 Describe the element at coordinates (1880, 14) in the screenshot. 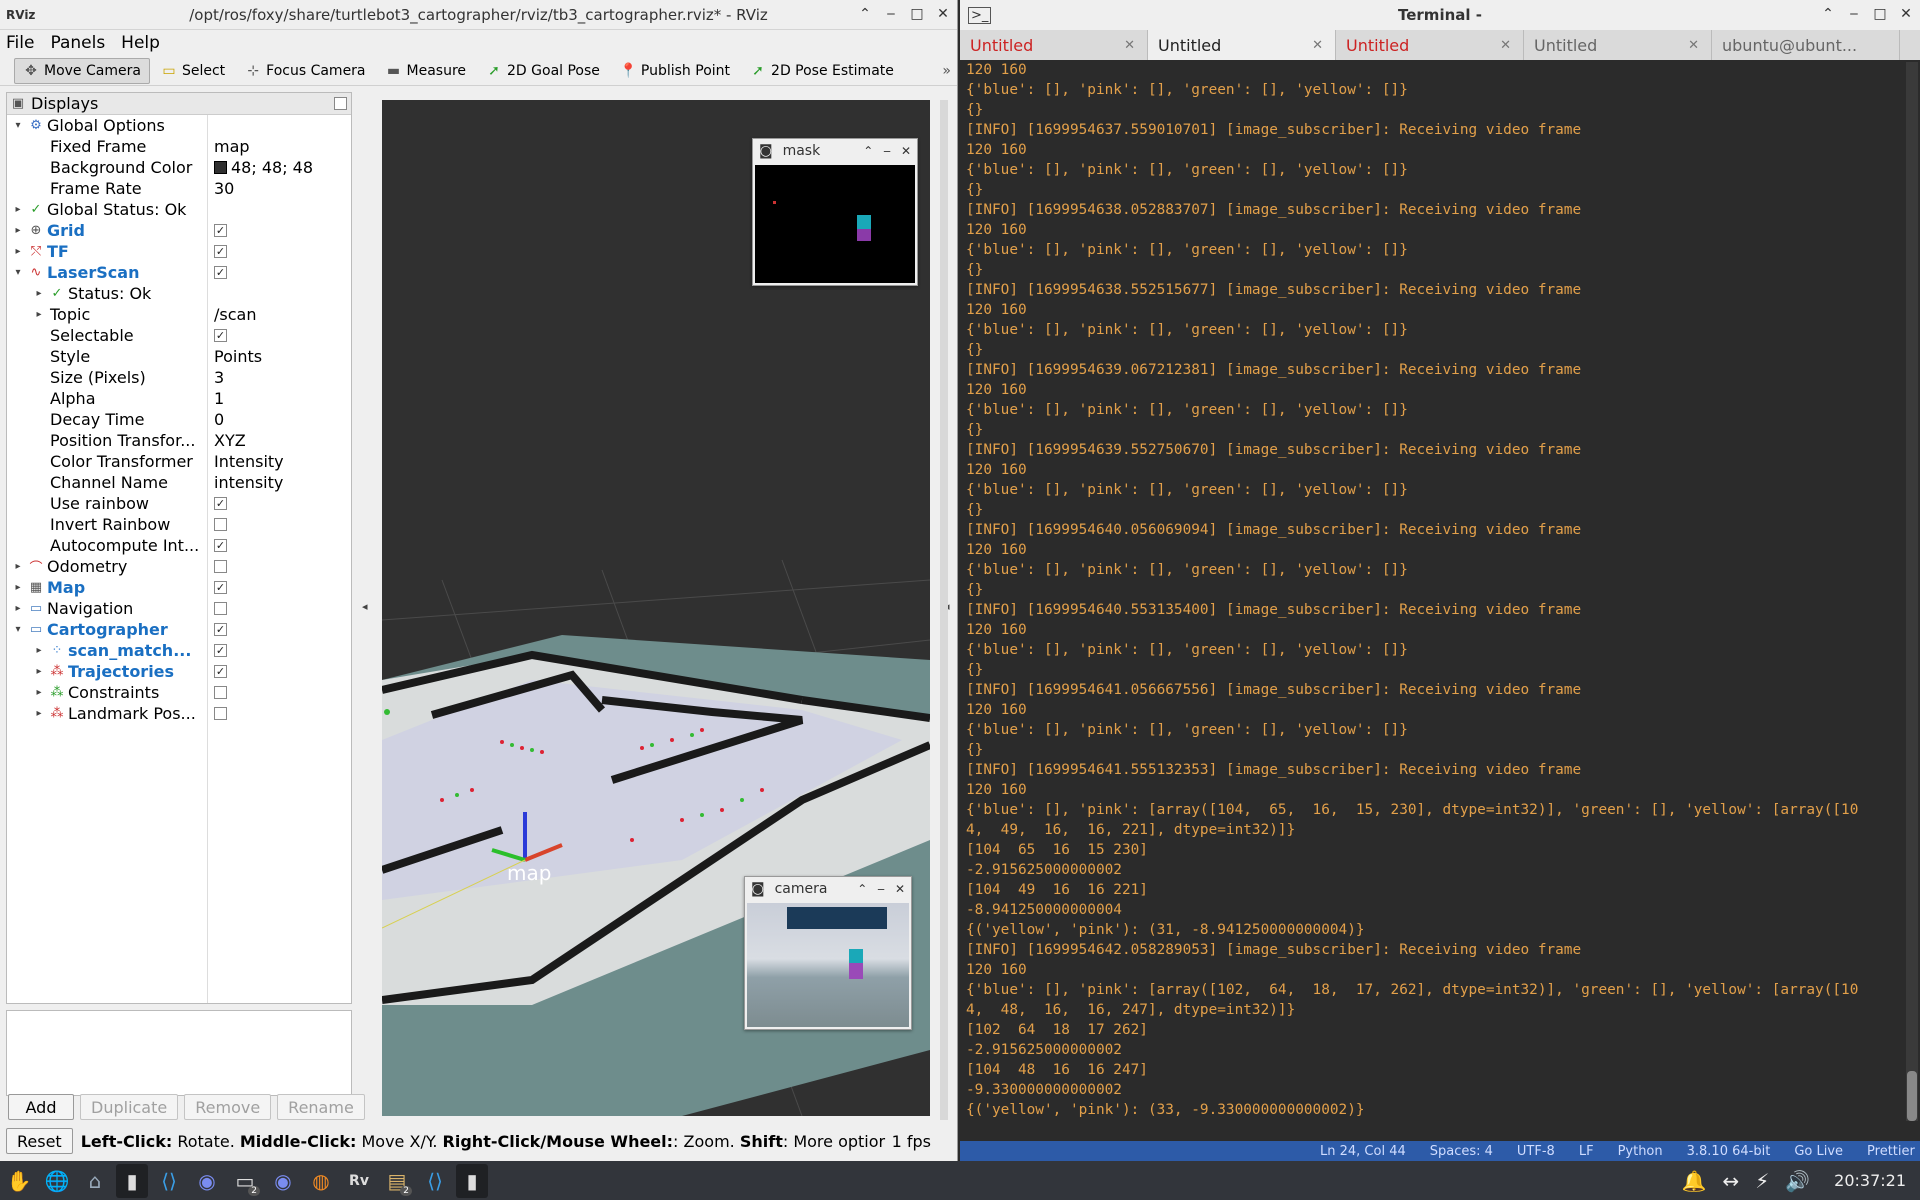

I see `maximize-icon: □` at that location.